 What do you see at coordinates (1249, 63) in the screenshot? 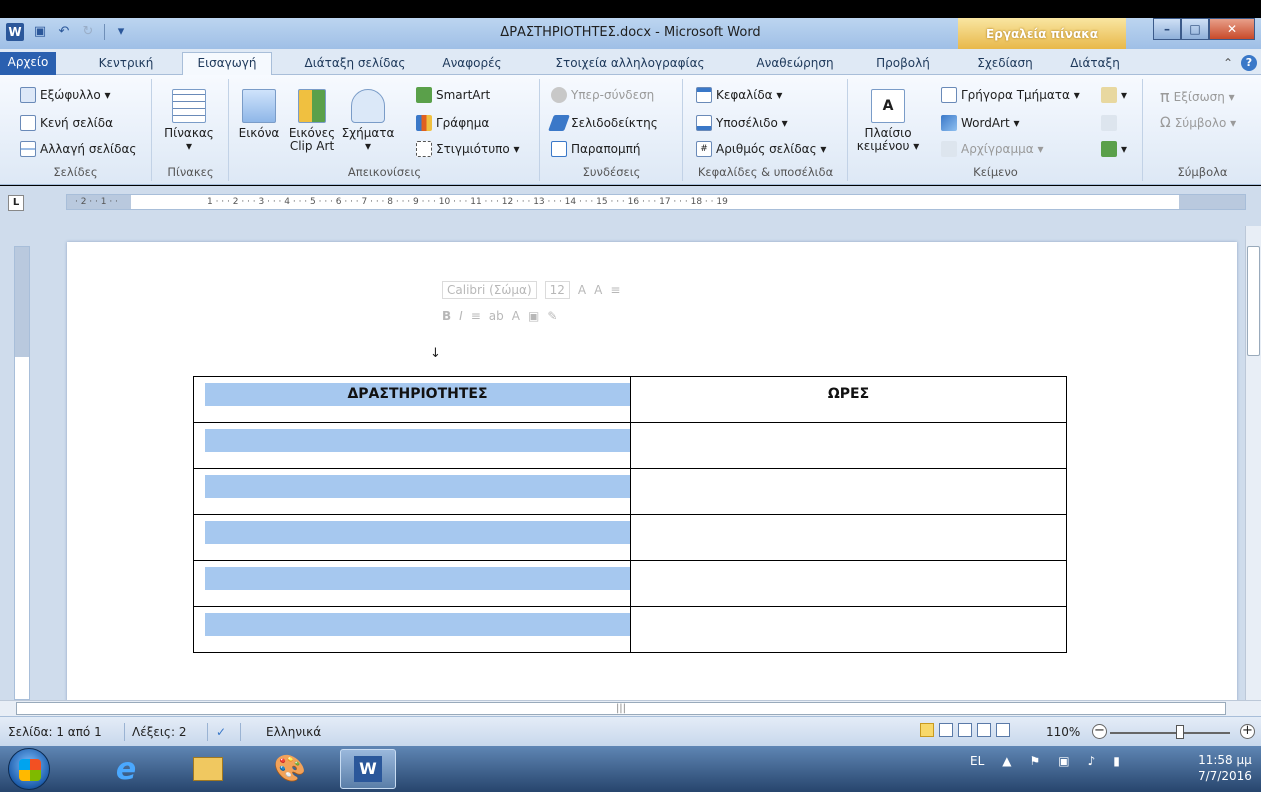
I see `help-icon: ?` at bounding box center [1249, 63].